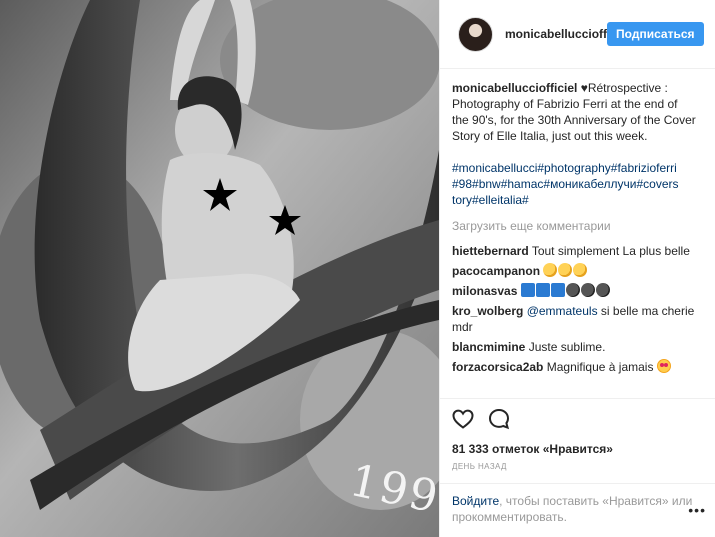 The height and width of the screenshot is (537, 715). What do you see at coordinates (514, 88) in the screenshot?
I see `caption-username: monicabellucciofficiel` at bounding box center [514, 88].